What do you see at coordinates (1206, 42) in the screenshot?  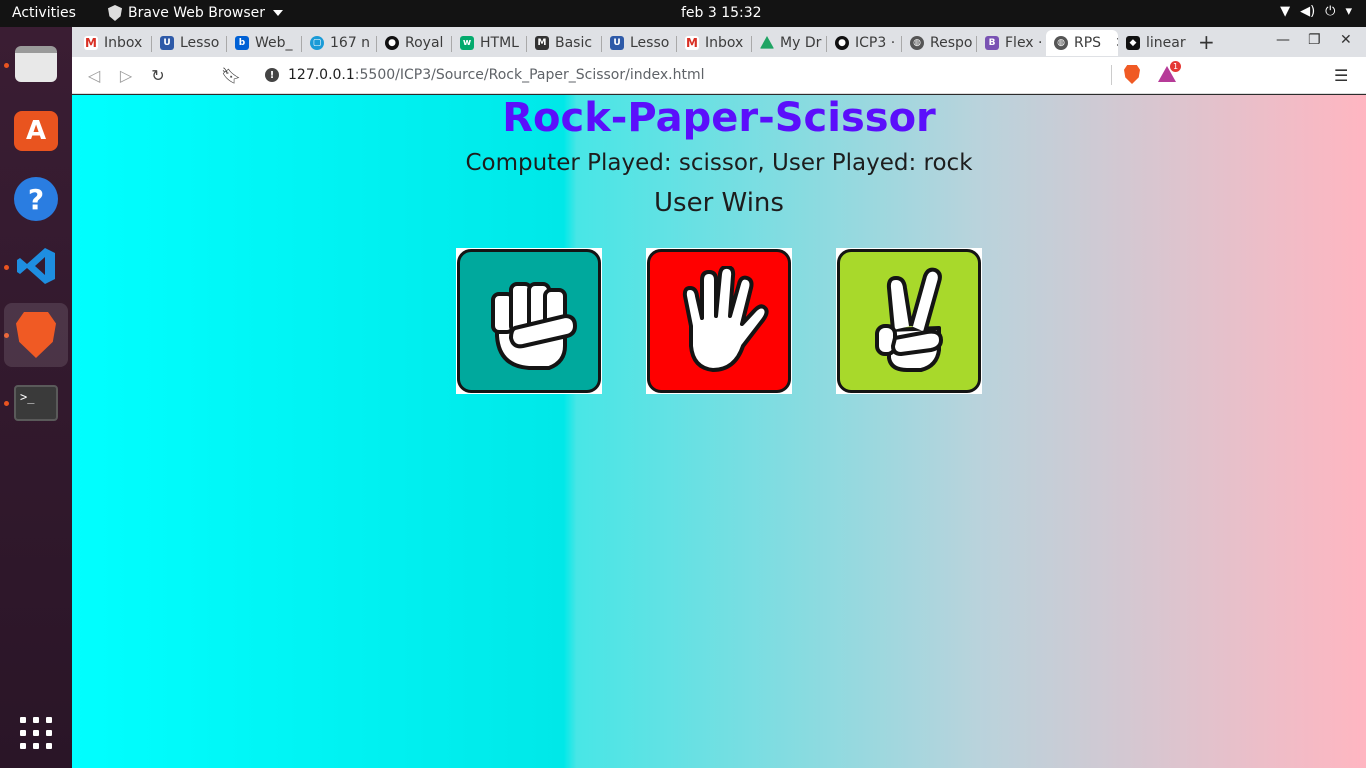 I see `new-tab-button: +` at bounding box center [1206, 42].